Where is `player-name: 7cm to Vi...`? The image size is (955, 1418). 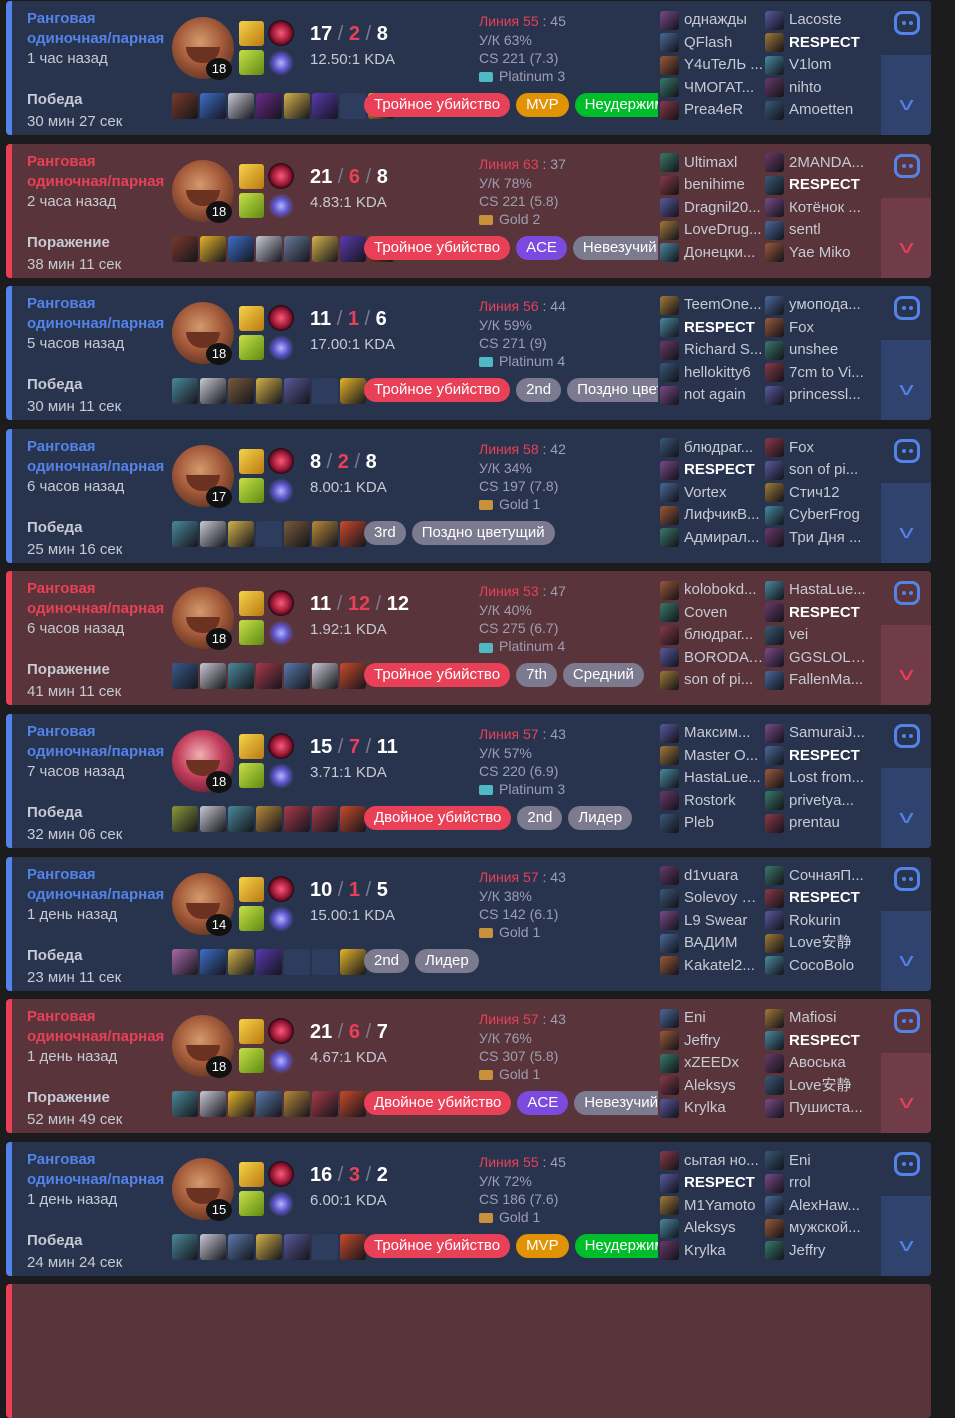 player-name: 7cm to Vi... is located at coordinates (826, 372).